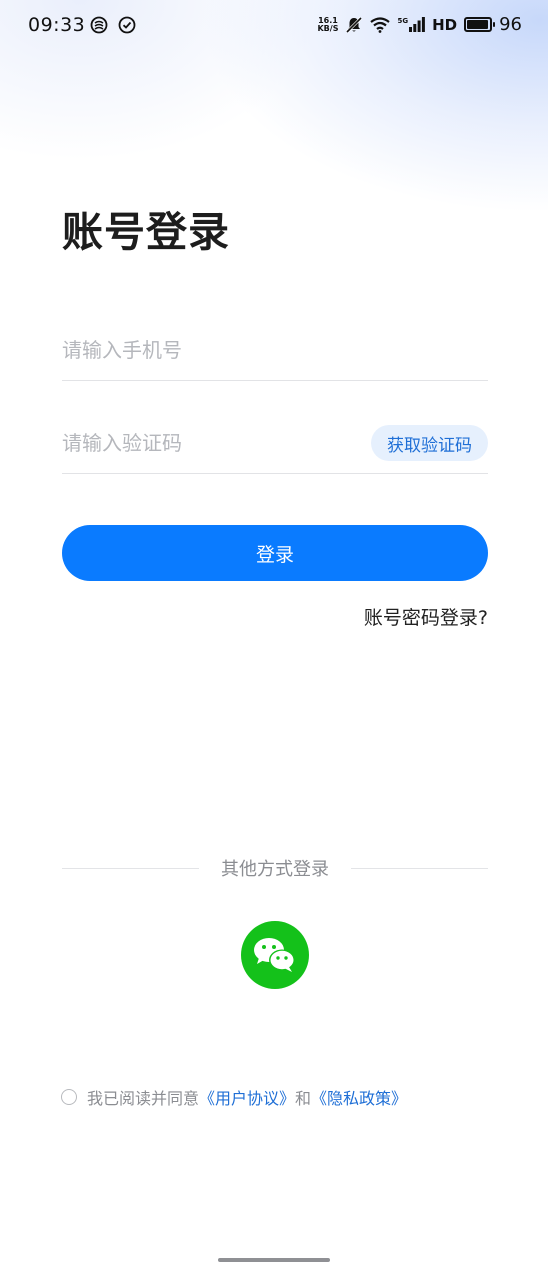 The width and height of the screenshot is (548, 1279). Describe the element at coordinates (275, 553) in the screenshot. I see `login-button: 登录` at that location.